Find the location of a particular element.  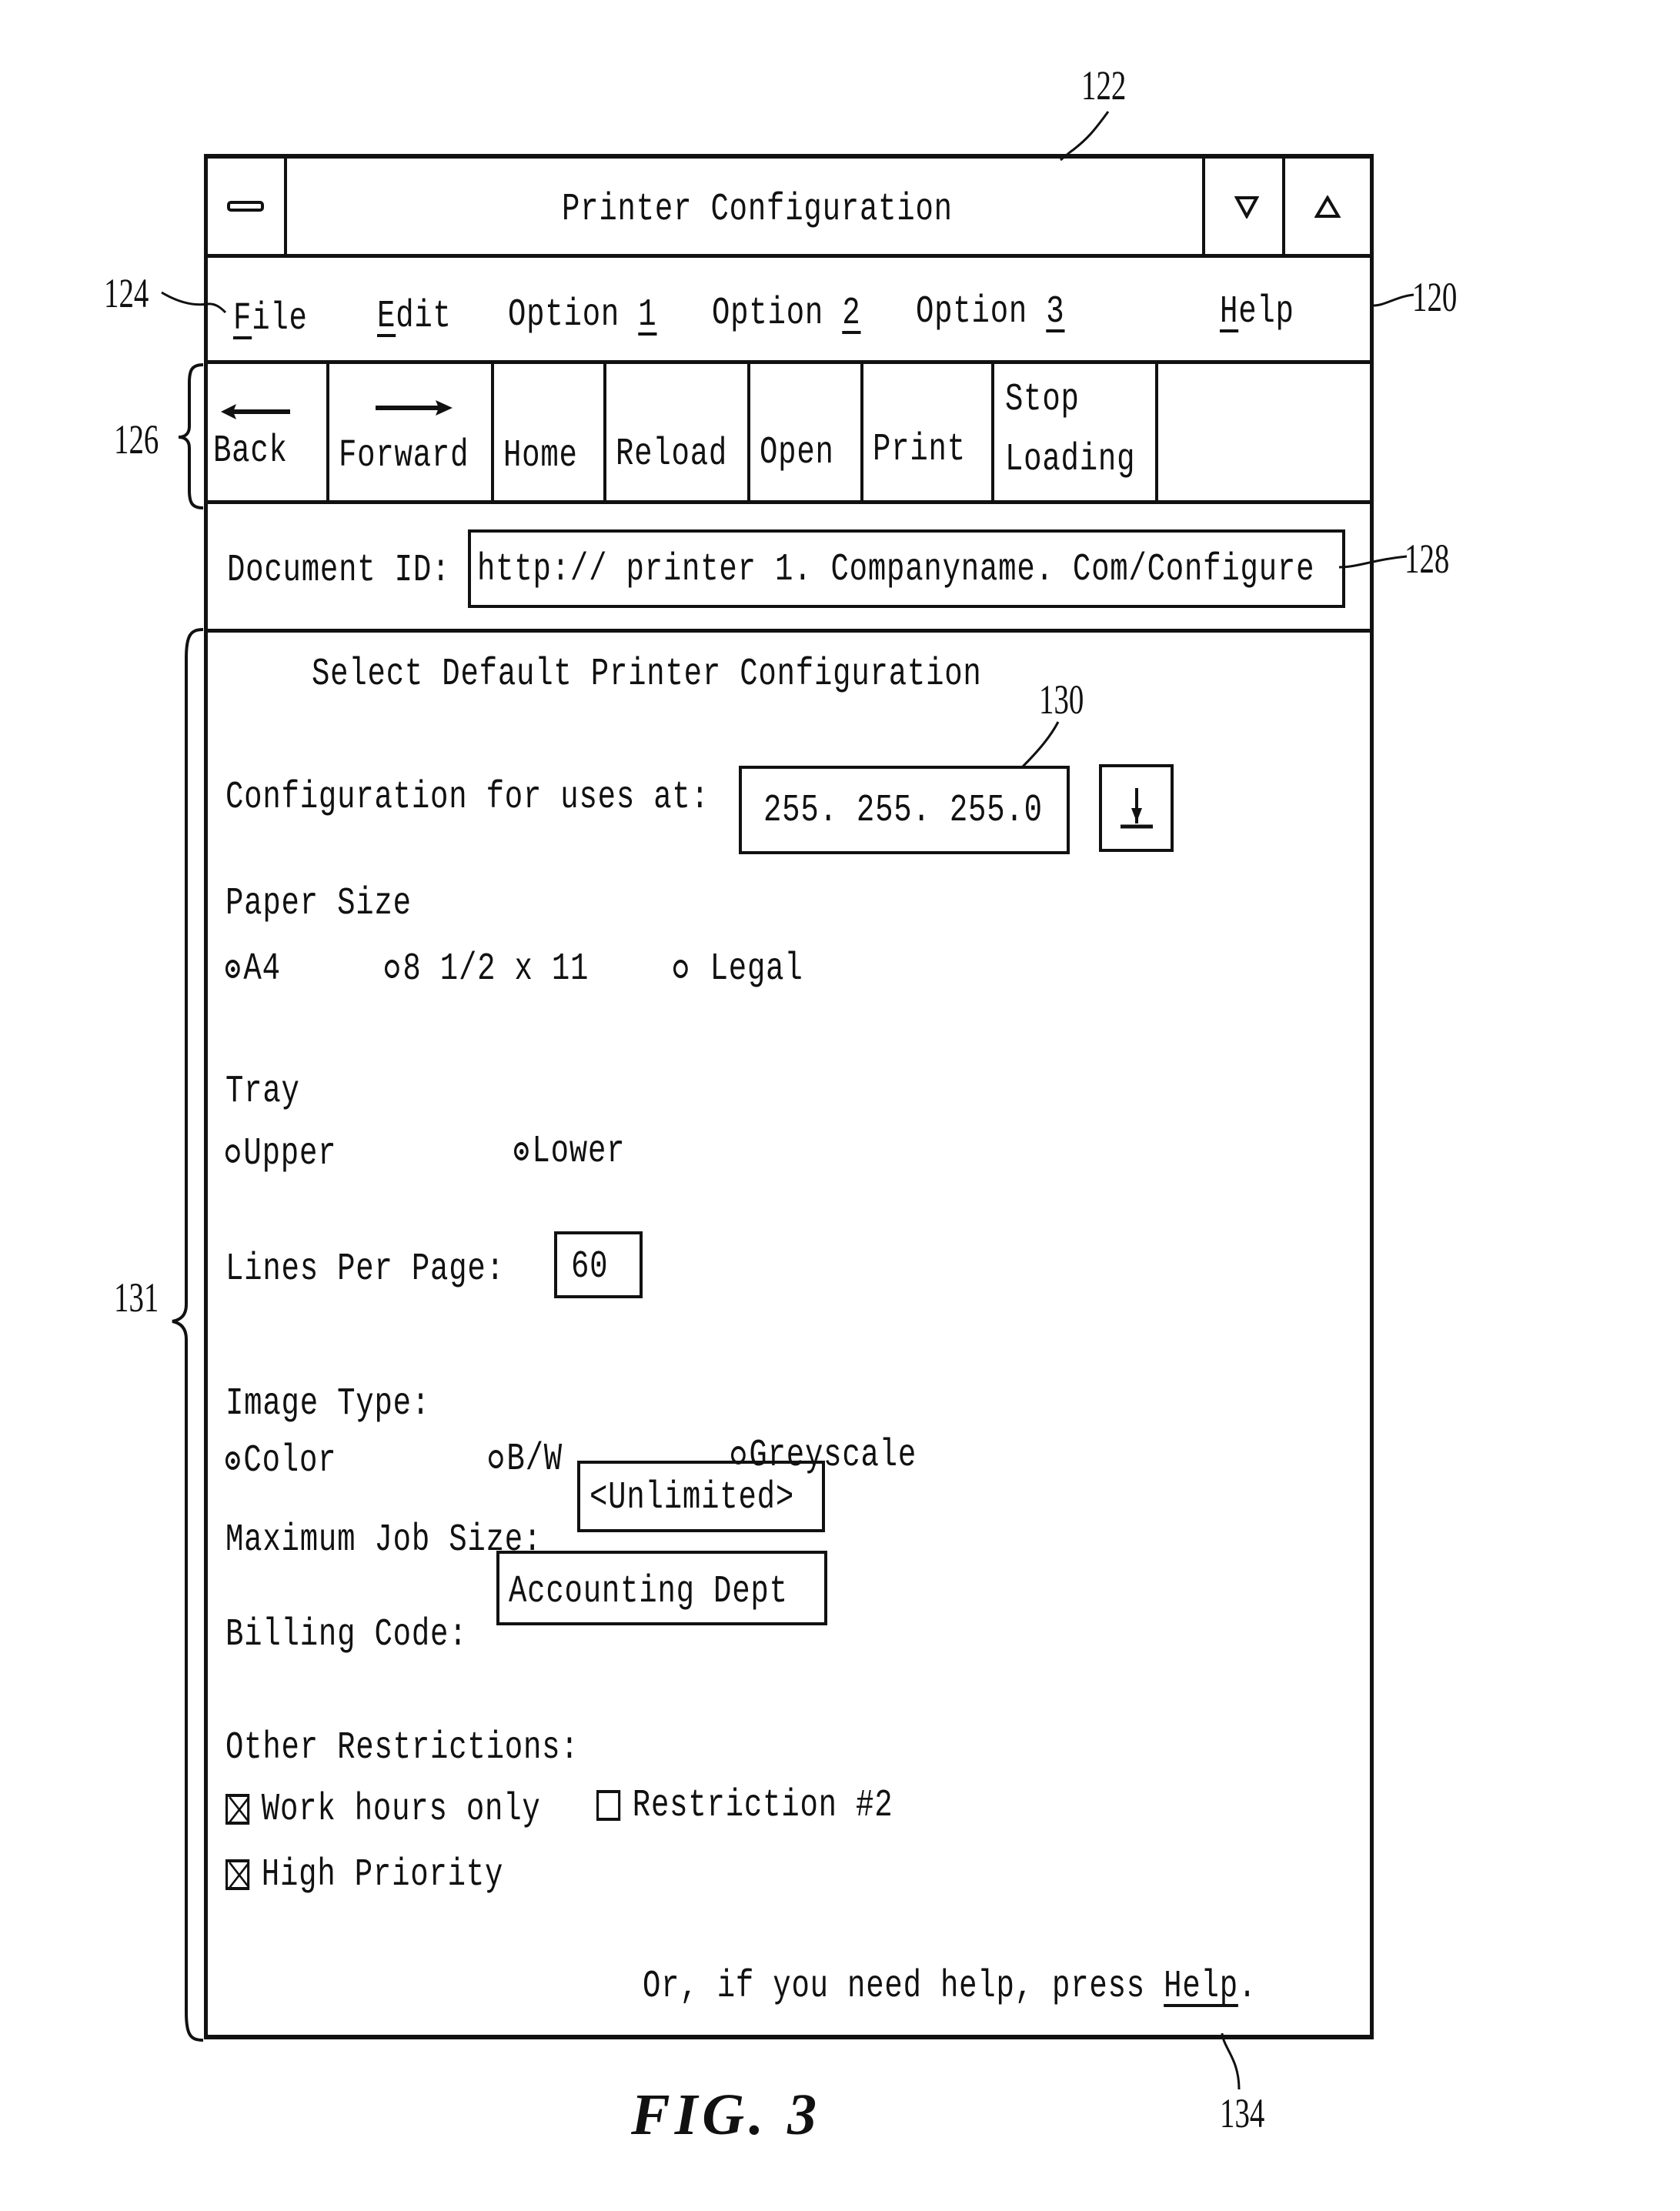

reload-button: Reload is located at coordinates (678, 432).